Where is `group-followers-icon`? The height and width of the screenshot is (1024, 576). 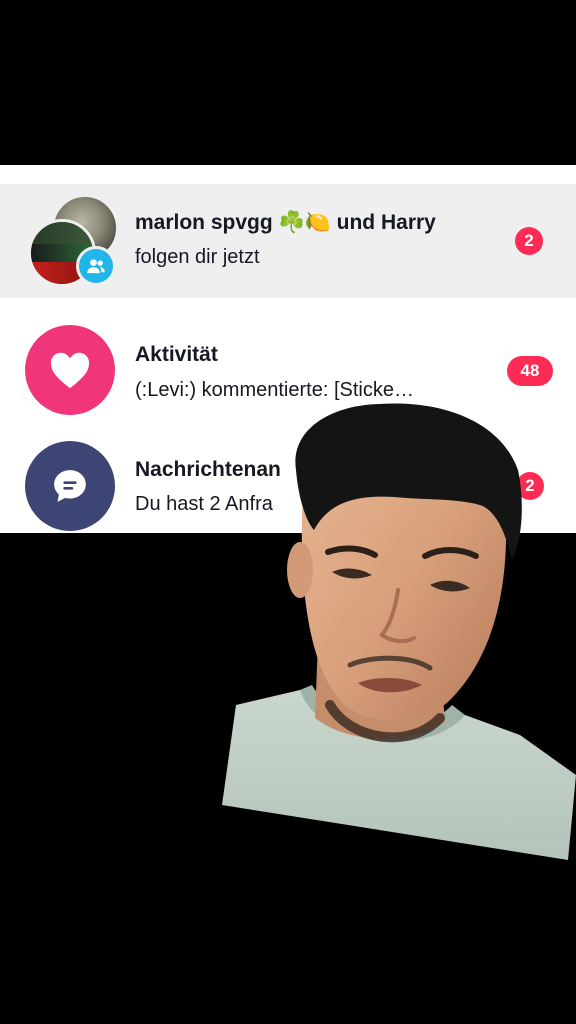
group-followers-icon is located at coordinates (96, 266).